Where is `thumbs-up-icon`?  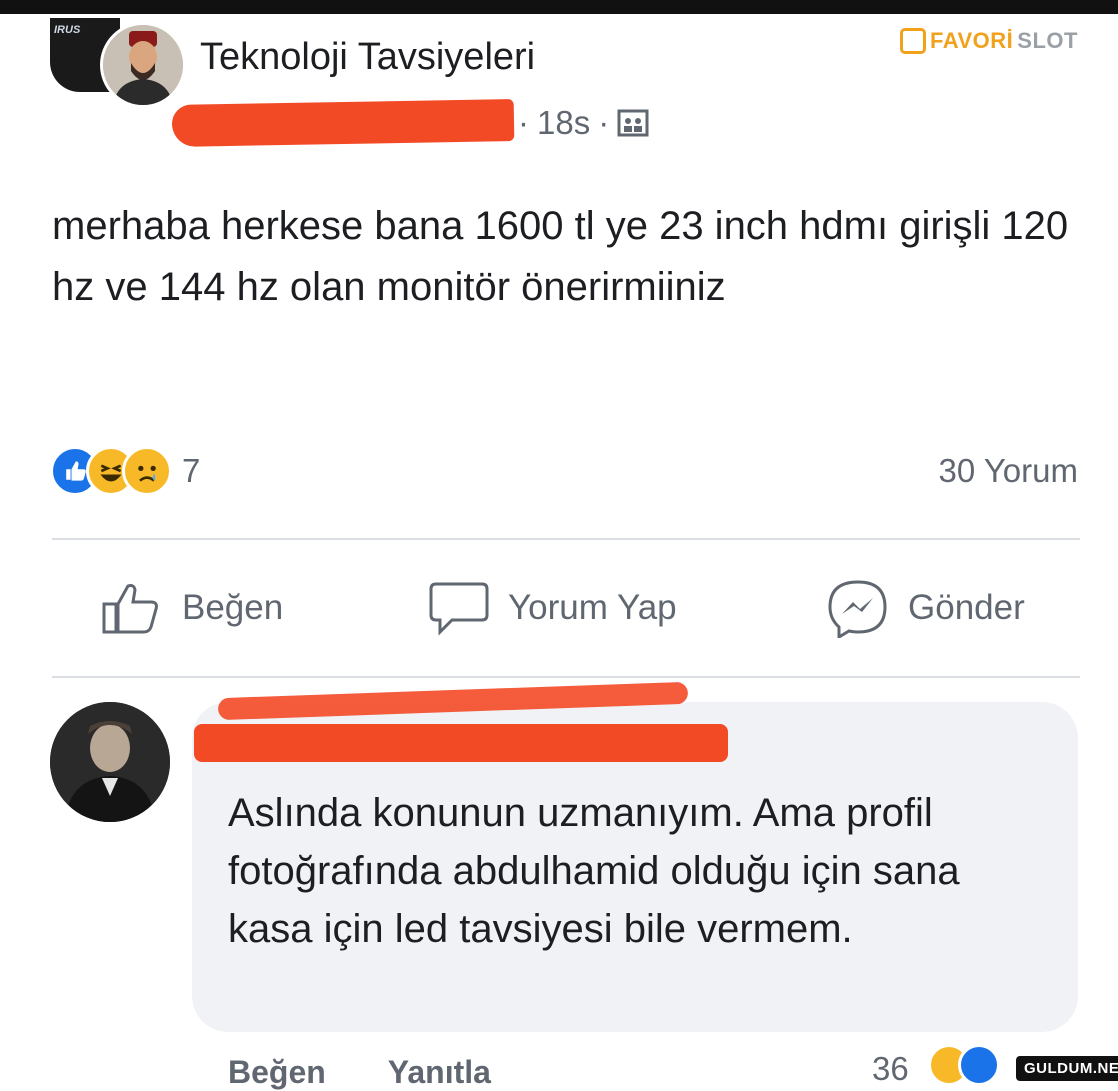 thumbs-up-icon is located at coordinates (130, 609).